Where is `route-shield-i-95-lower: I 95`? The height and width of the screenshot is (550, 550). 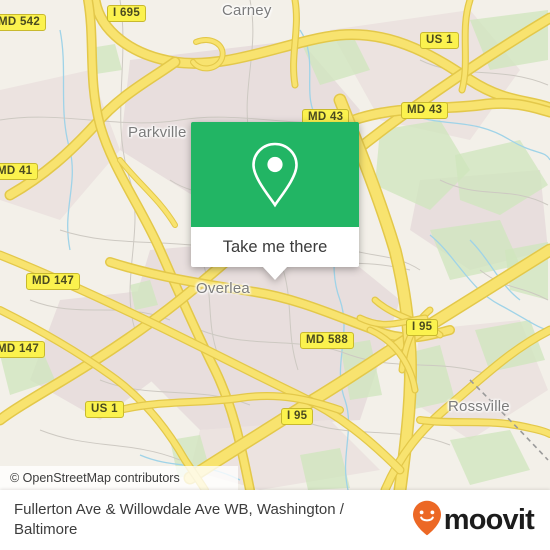
route-shield-i-95-lower: I 95 is located at coordinates (297, 416).